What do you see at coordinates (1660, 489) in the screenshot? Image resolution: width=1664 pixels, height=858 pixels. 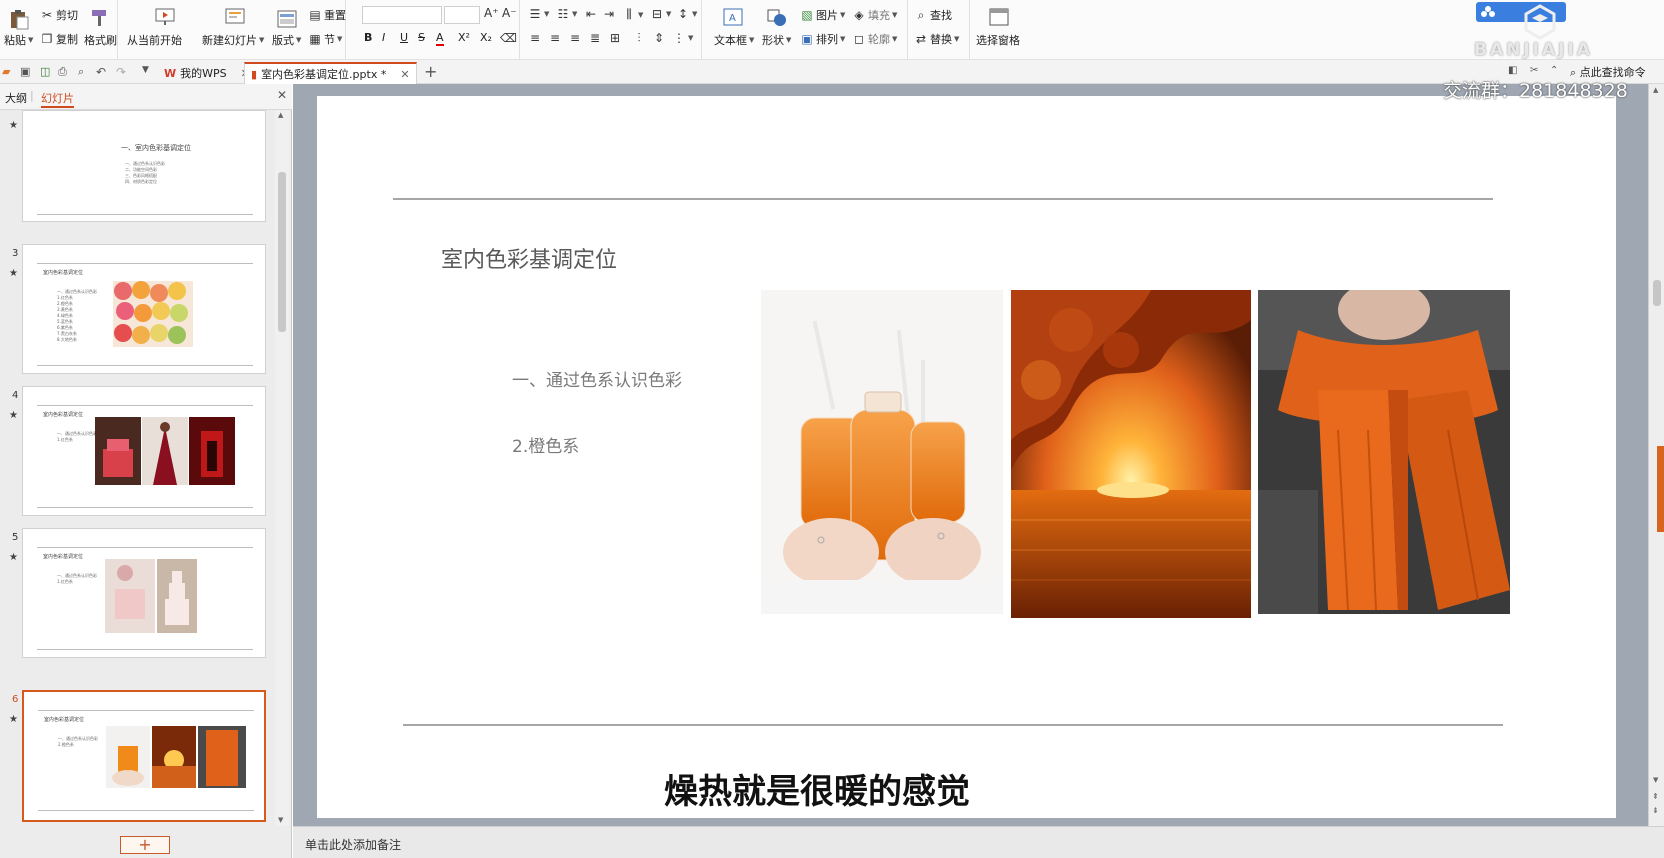 I see `side-tab-indicator` at bounding box center [1660, 489].